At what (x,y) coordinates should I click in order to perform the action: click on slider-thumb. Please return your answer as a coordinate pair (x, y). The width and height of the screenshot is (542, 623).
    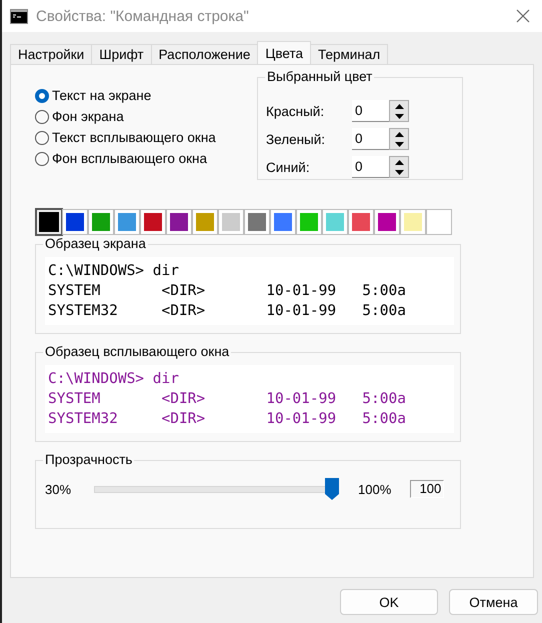
    Looking at the image, I should click on (332, 489).